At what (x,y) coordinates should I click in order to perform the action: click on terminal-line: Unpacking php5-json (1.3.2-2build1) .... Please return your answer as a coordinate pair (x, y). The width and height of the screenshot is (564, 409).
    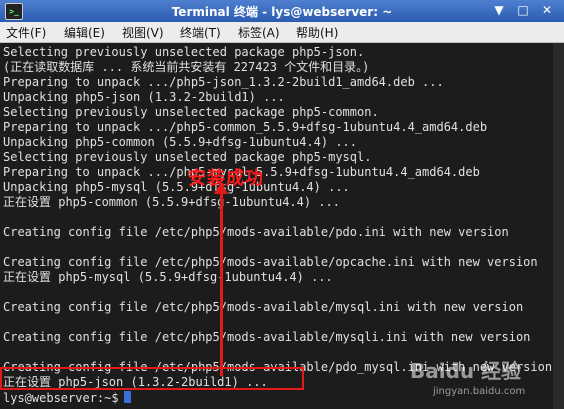
    Looking at the image, I should click on (144, 97).